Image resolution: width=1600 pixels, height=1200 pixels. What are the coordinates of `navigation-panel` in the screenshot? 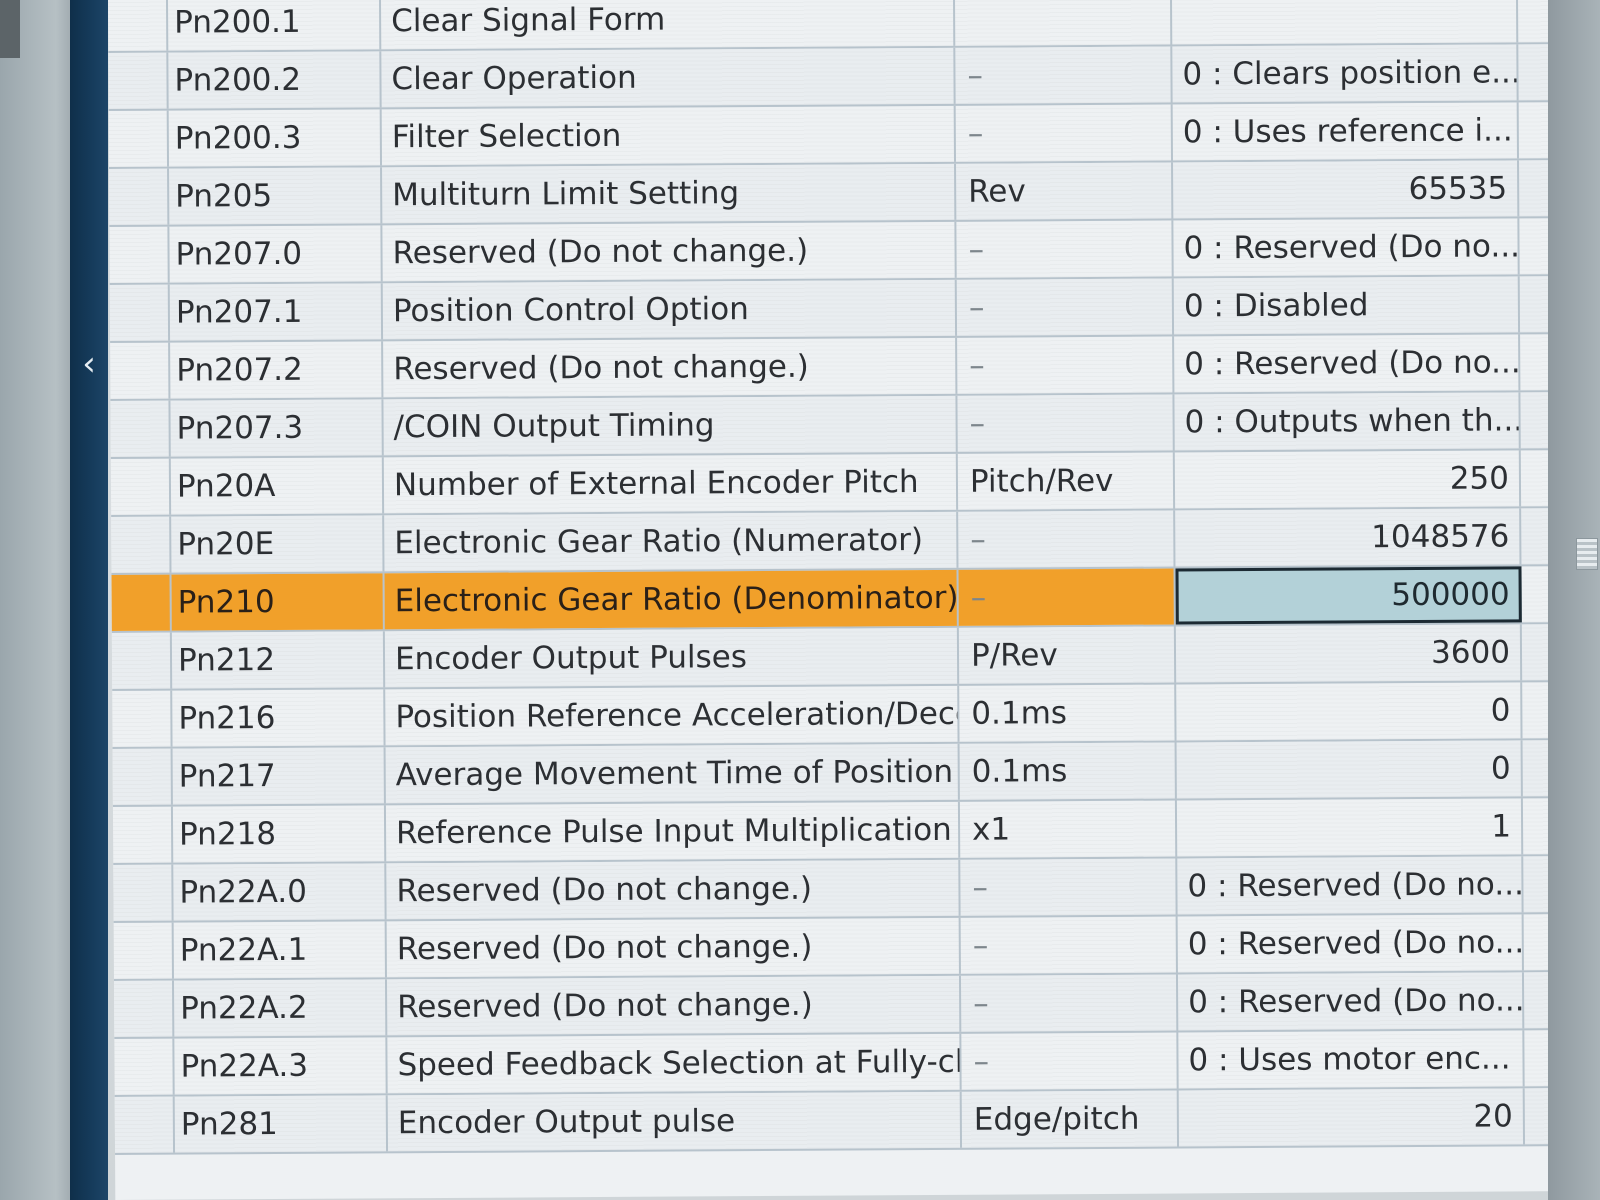 It's located at (89, 600).